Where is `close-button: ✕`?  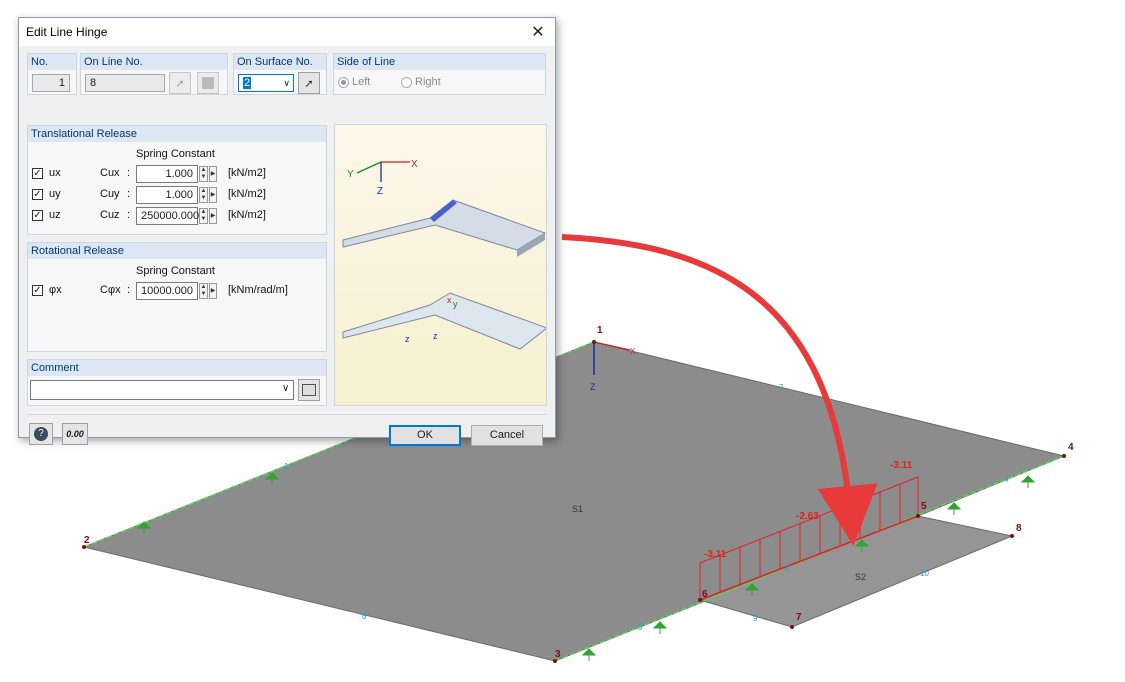
close-button: ✕ is located at coordinates (538, 32).